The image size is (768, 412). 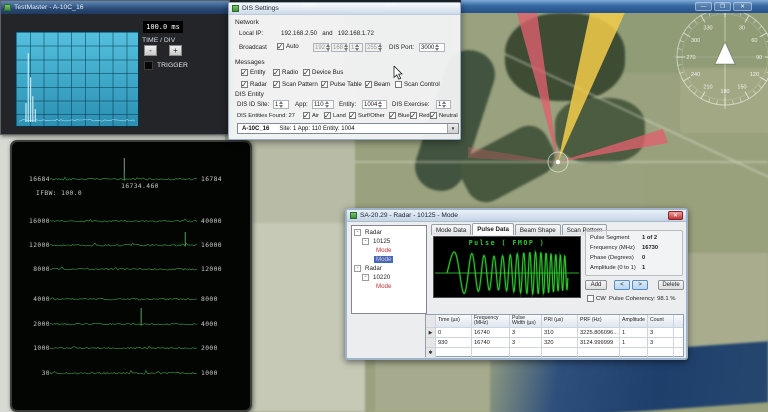 What do you see at coordinates (292, 46) in the screenshot?
I see `auto-label: Auto` at bounding box center [292, 46].